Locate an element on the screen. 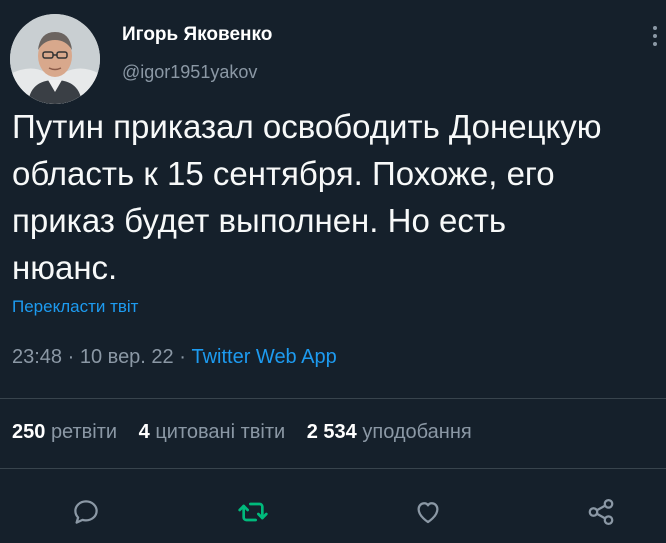  likes-stat: 2 534 уподобання is located at coordinates (389, 432).